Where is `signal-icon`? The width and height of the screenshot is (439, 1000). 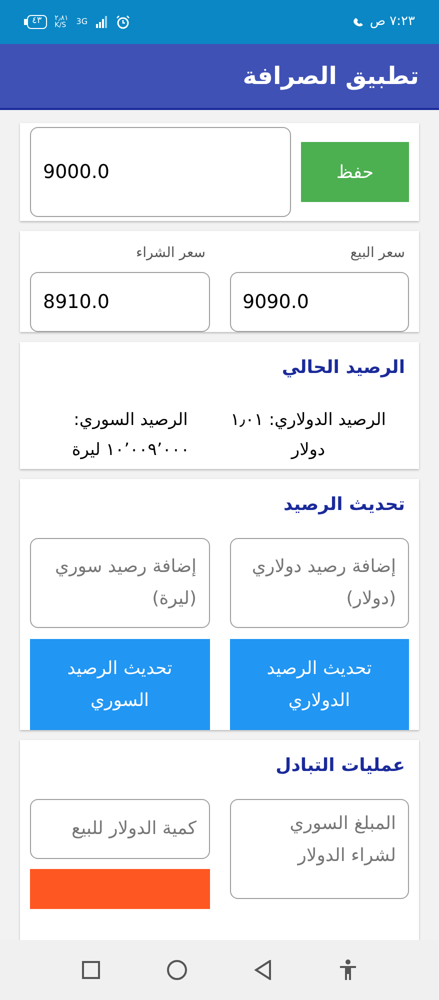 signal-icon is located at coordinates (102, 22).